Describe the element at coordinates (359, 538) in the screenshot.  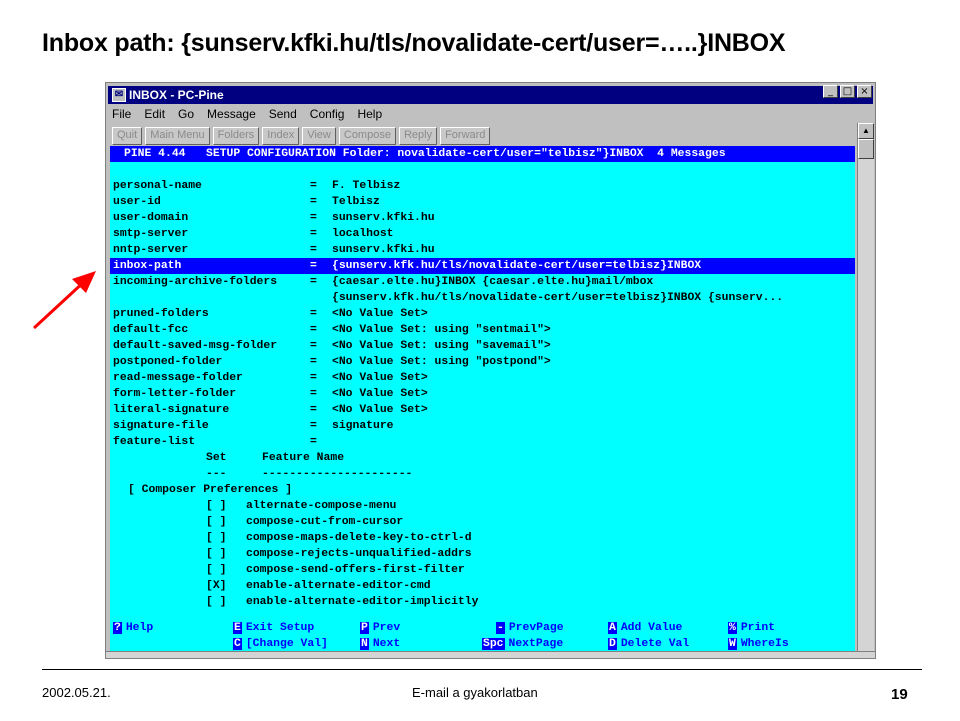
I see `feature-name: compose-maps-delete-key-to-ctrl-d` at that location.